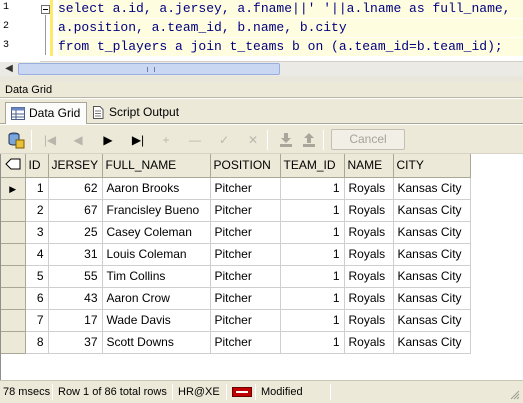 The height and width of the screenshot is (403, 523). What do you see at coordinates (156, 166) in the screenshot?
I see `column-header-full-name: FULL_NAME` at bounding box center [156, 166].